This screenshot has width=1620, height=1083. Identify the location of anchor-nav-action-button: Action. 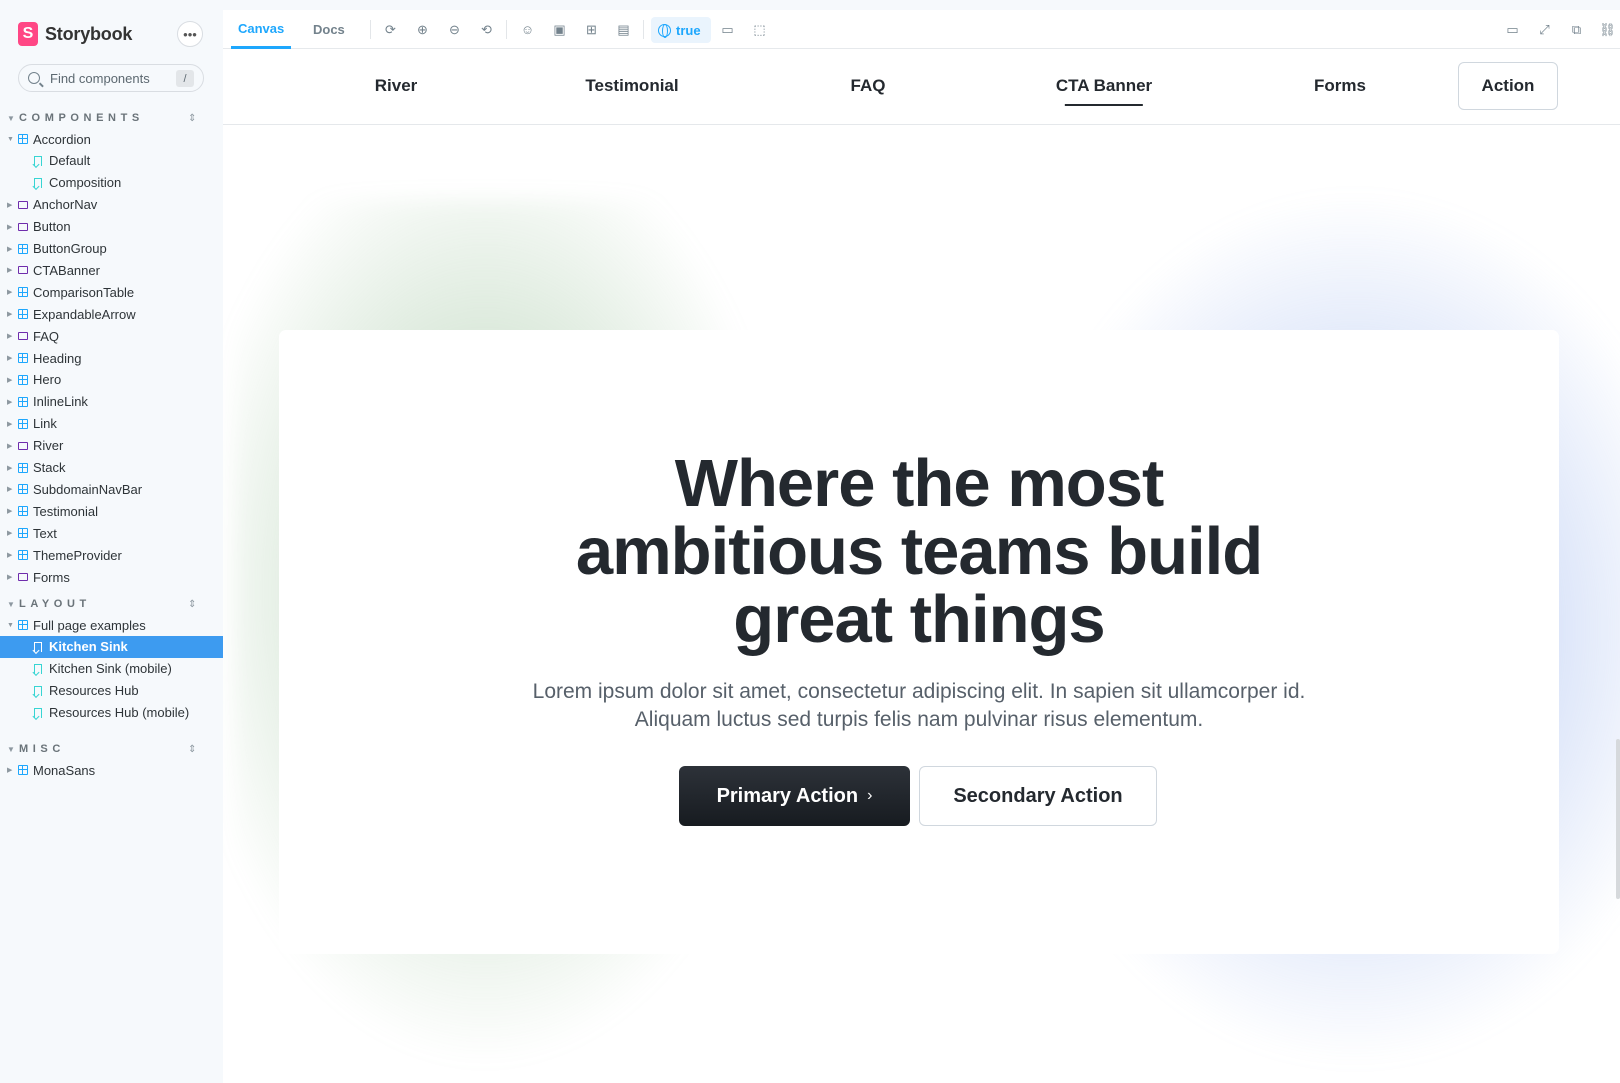
(1508, 86).